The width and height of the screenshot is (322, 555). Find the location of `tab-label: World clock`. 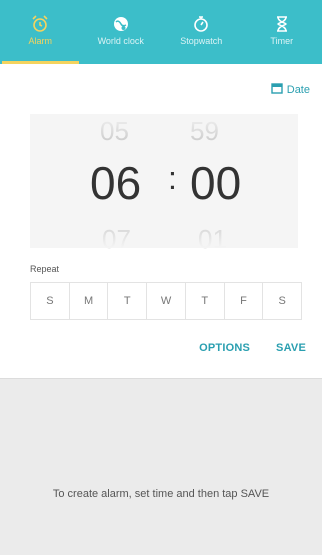

tab-label: World clock is located at coordinates (121, 41).